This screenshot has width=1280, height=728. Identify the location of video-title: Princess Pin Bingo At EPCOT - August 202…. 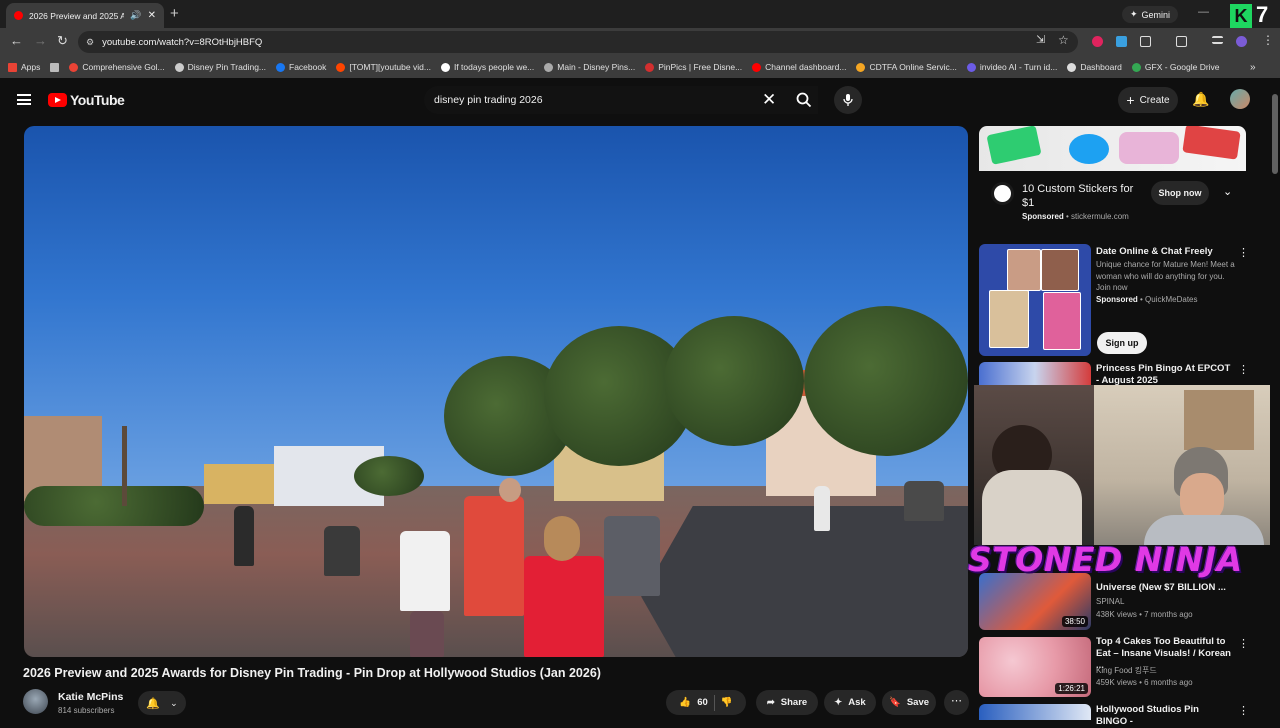
(1164, 375).